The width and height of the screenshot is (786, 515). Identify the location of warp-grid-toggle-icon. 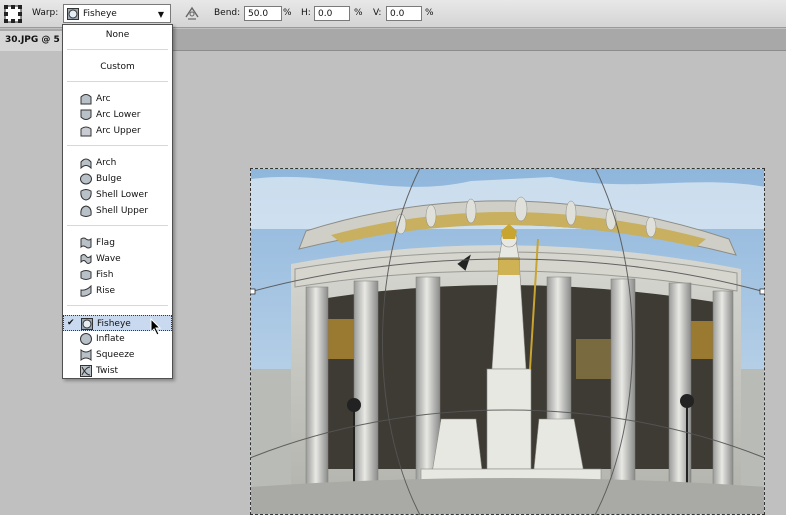
(13, 14).